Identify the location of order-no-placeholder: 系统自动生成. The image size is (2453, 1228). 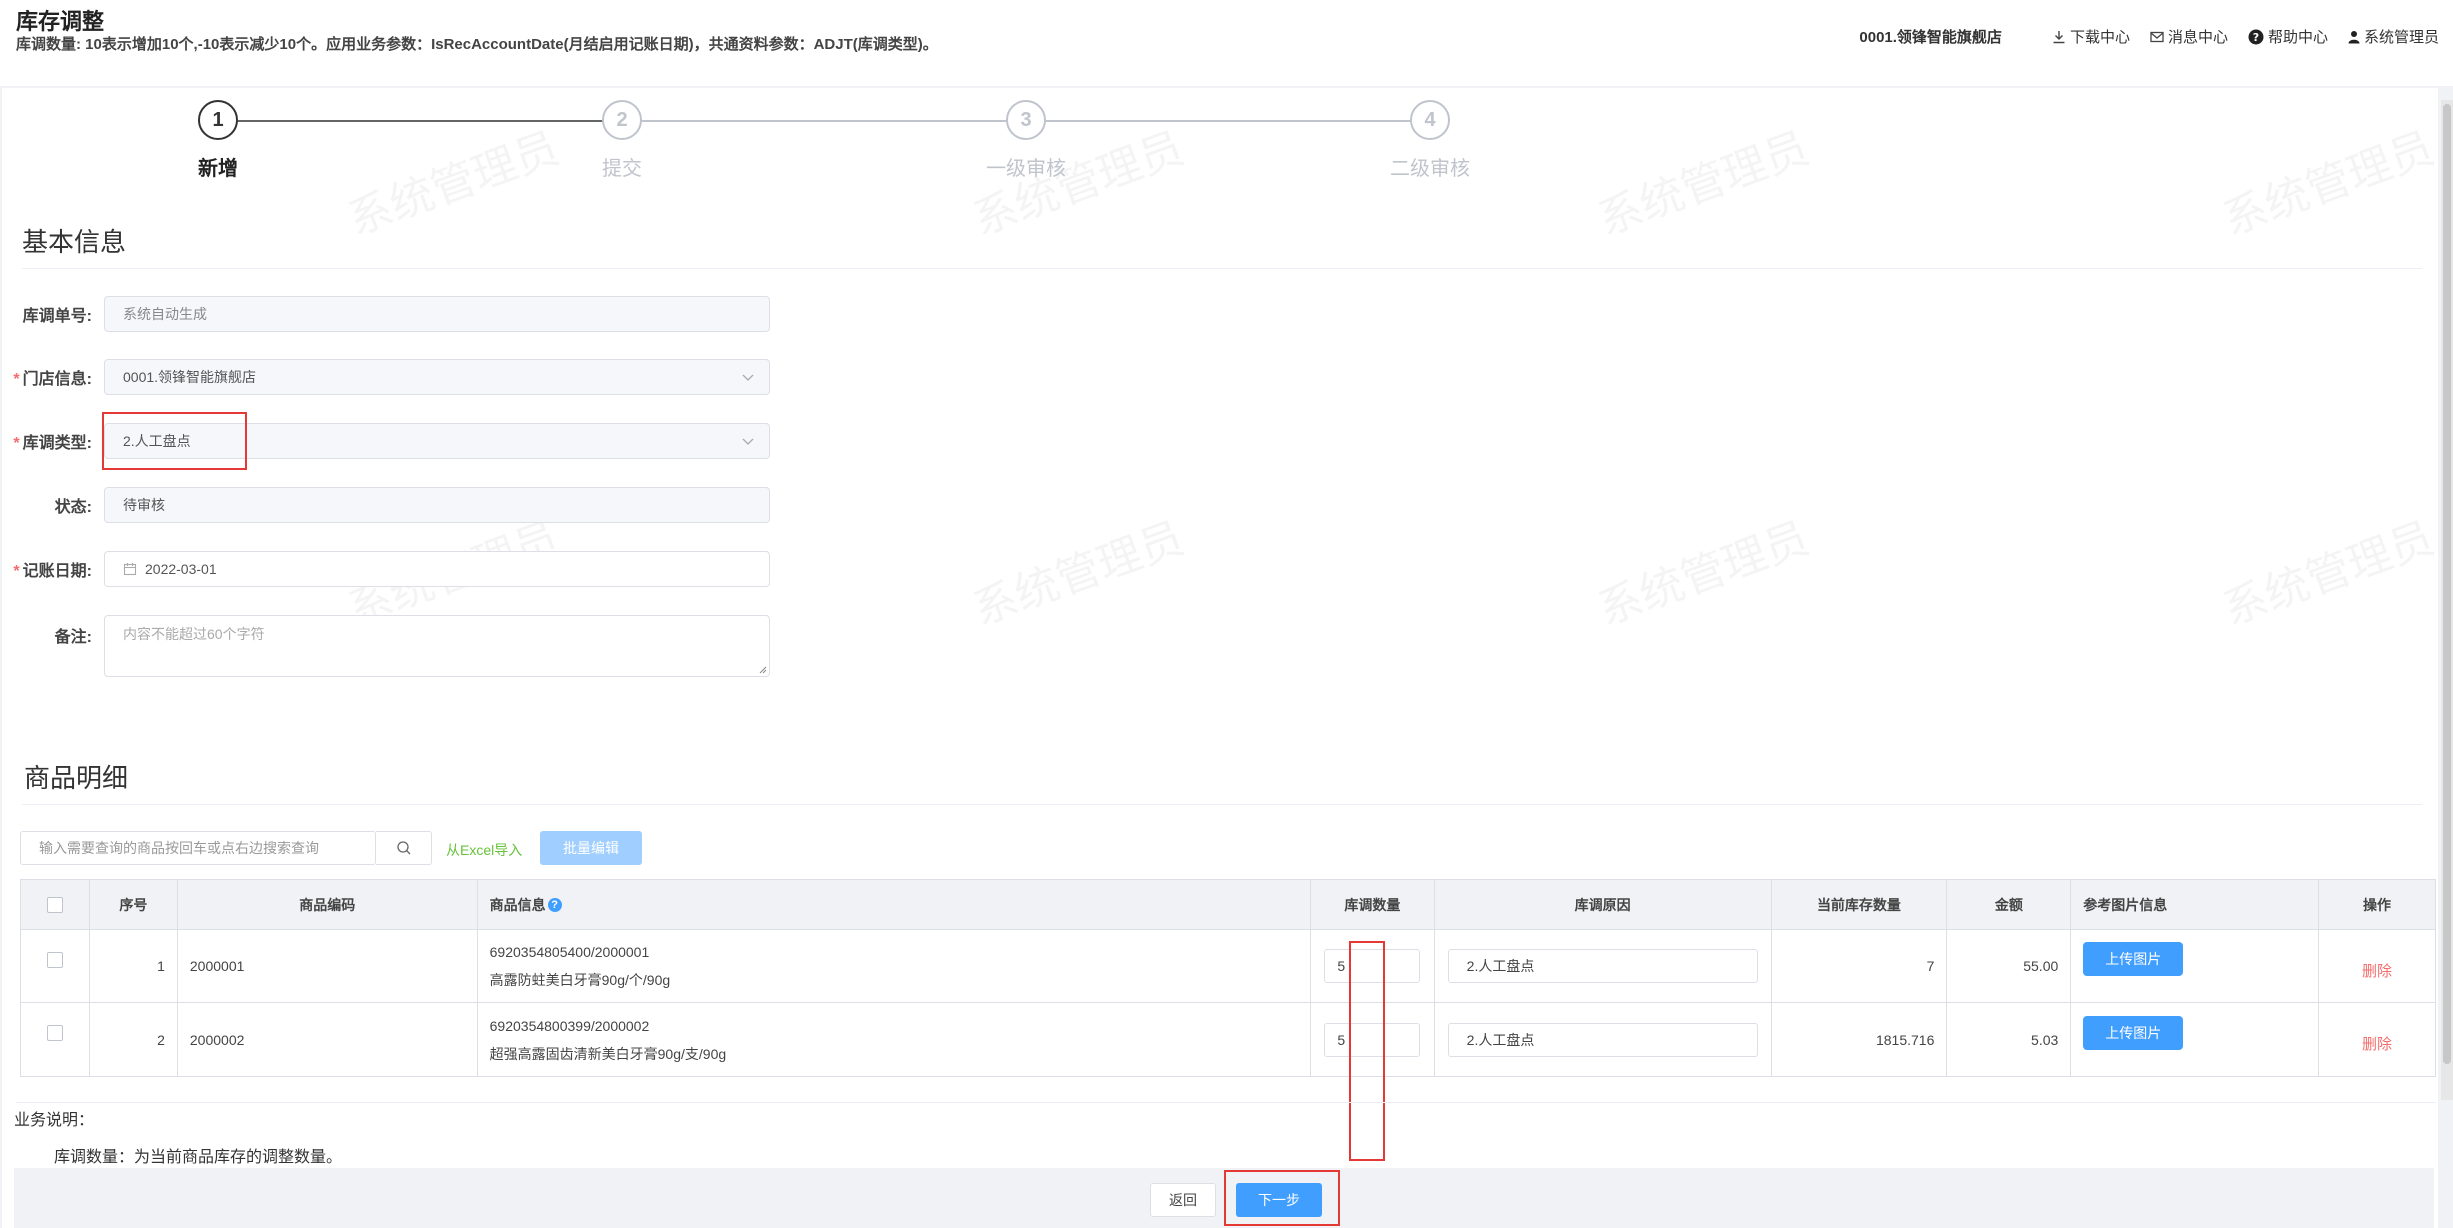
(165, 314).